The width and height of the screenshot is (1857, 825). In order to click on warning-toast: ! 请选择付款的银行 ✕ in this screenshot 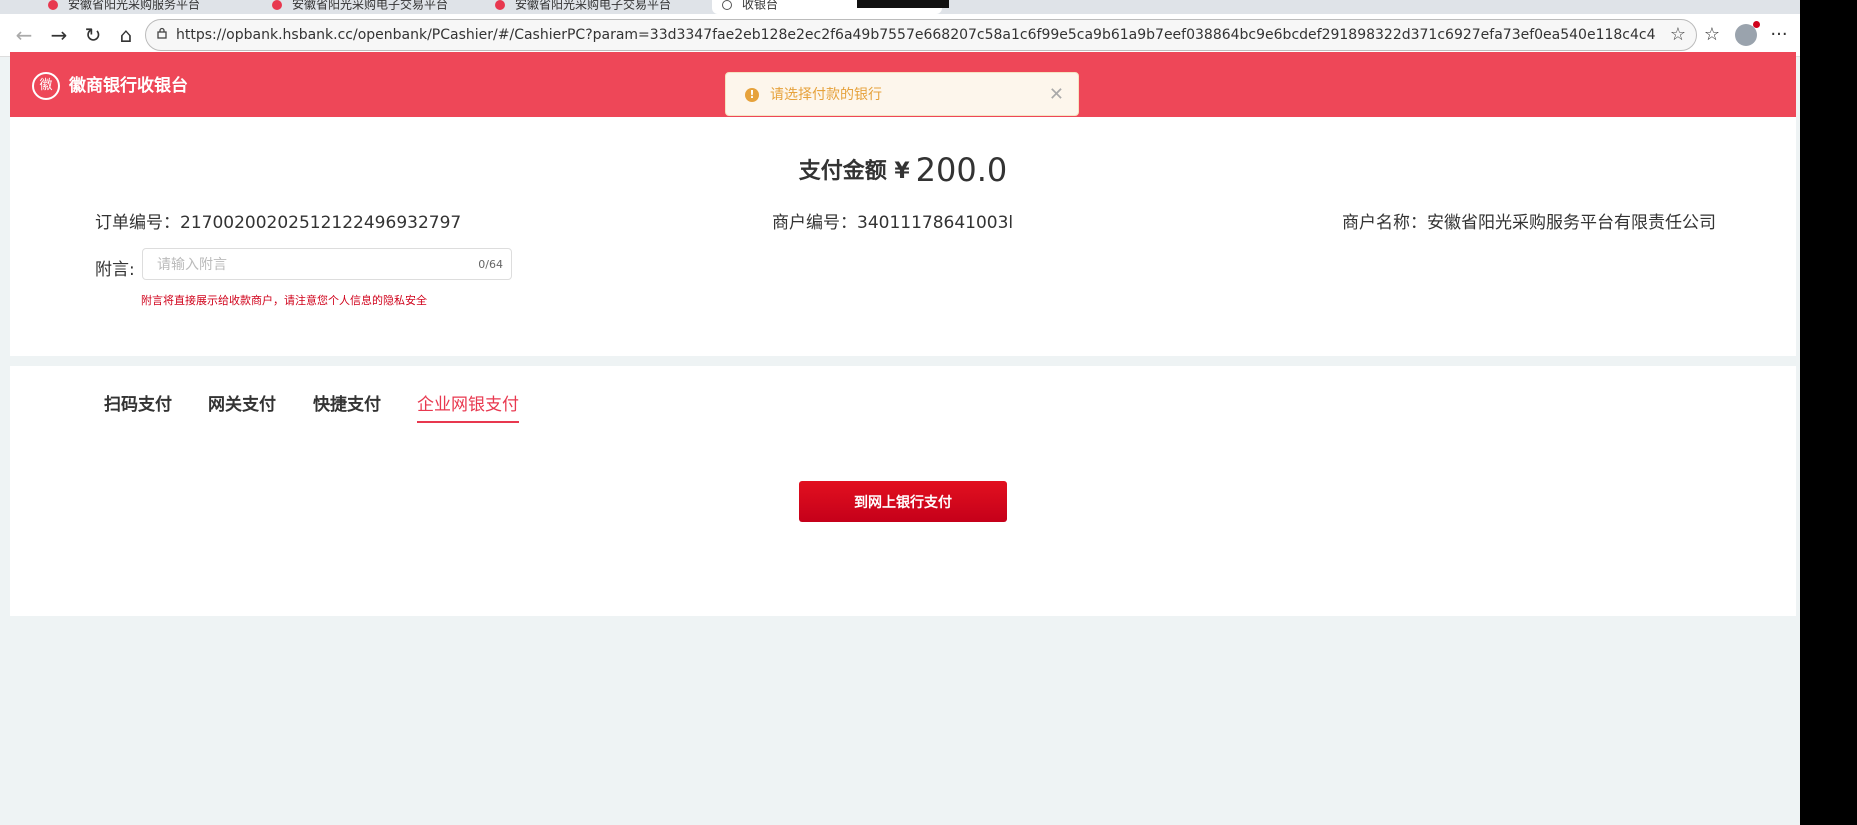, I will do `click(902, 94)`.